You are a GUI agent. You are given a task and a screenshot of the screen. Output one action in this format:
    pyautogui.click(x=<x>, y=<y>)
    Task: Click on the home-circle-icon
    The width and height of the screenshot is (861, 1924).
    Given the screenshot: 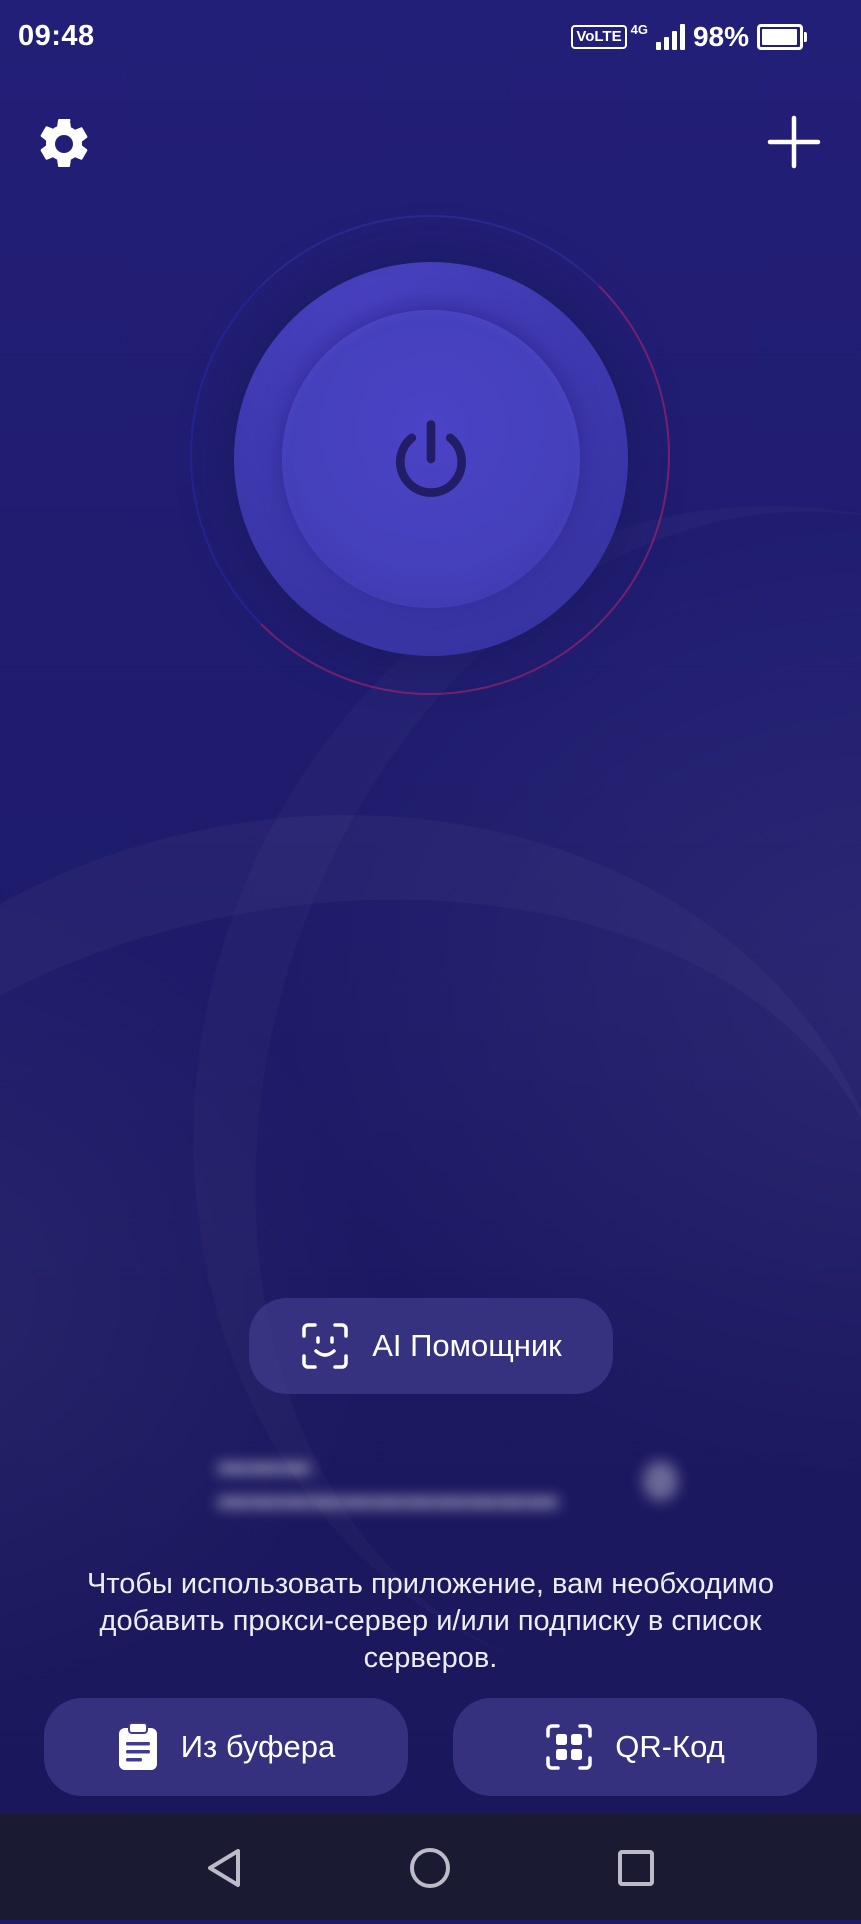 What is the action you would take?
    pyautogui.click(x=430, y=1868)
    